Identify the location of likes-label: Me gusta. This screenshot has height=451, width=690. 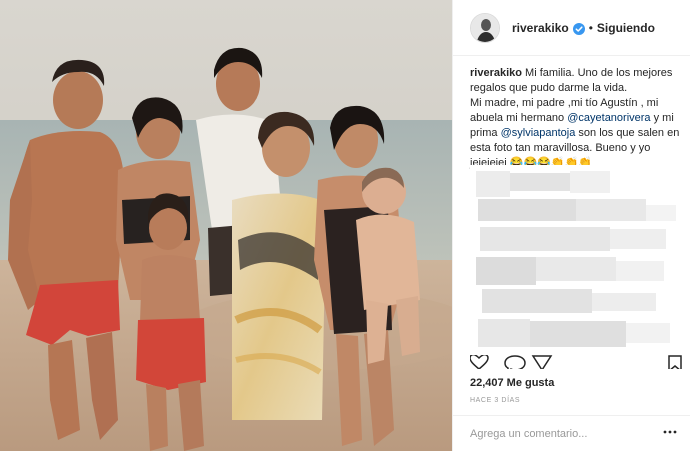
(530, 383).